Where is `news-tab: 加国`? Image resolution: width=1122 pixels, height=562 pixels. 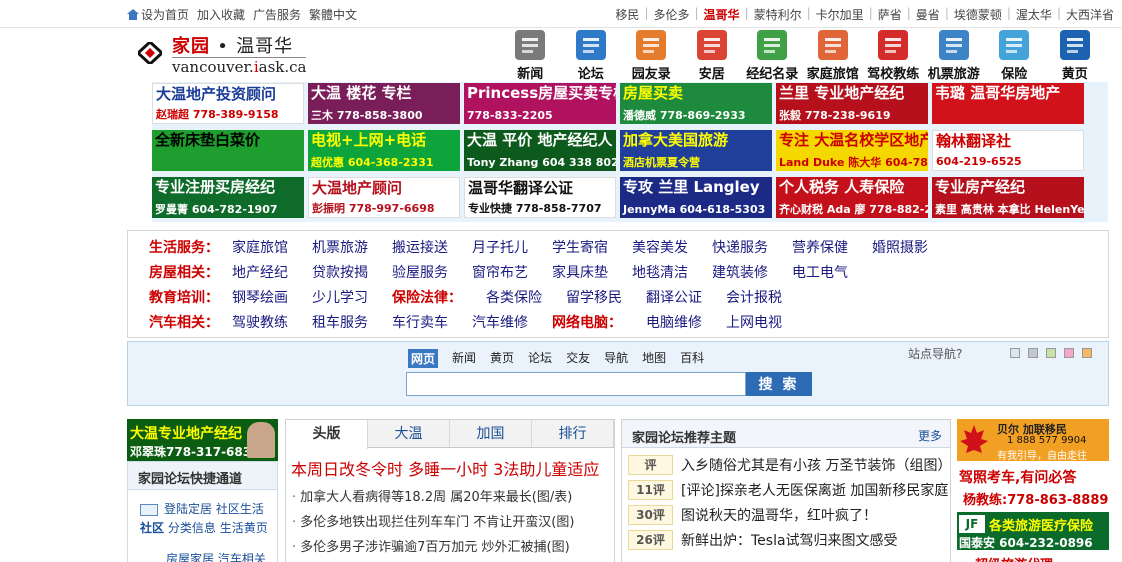
news-tab: 加国 is located at coordinates (491, 433).